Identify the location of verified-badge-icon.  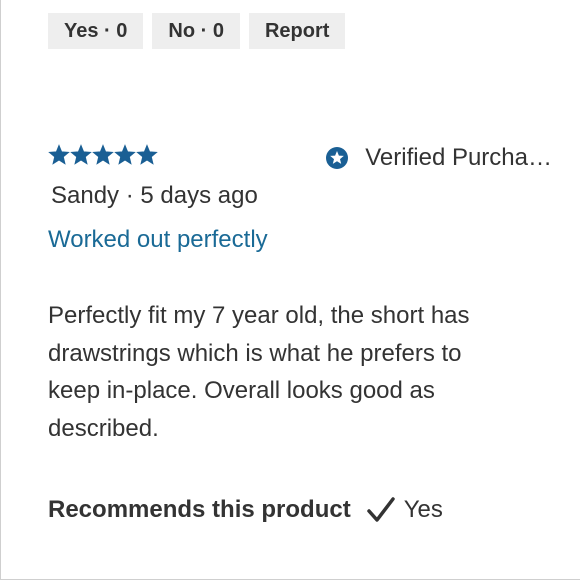
(337, 158).